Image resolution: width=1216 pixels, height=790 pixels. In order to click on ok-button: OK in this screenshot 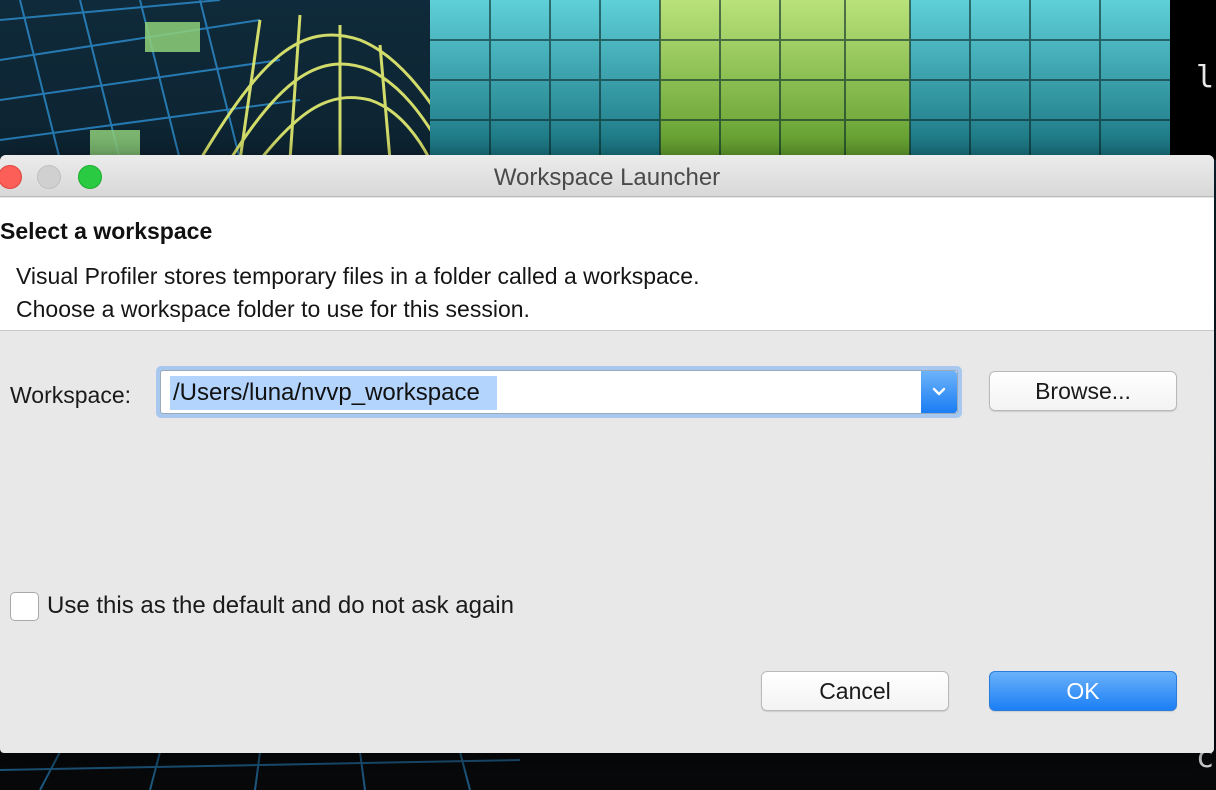, I will do `click(1083, 691)`.